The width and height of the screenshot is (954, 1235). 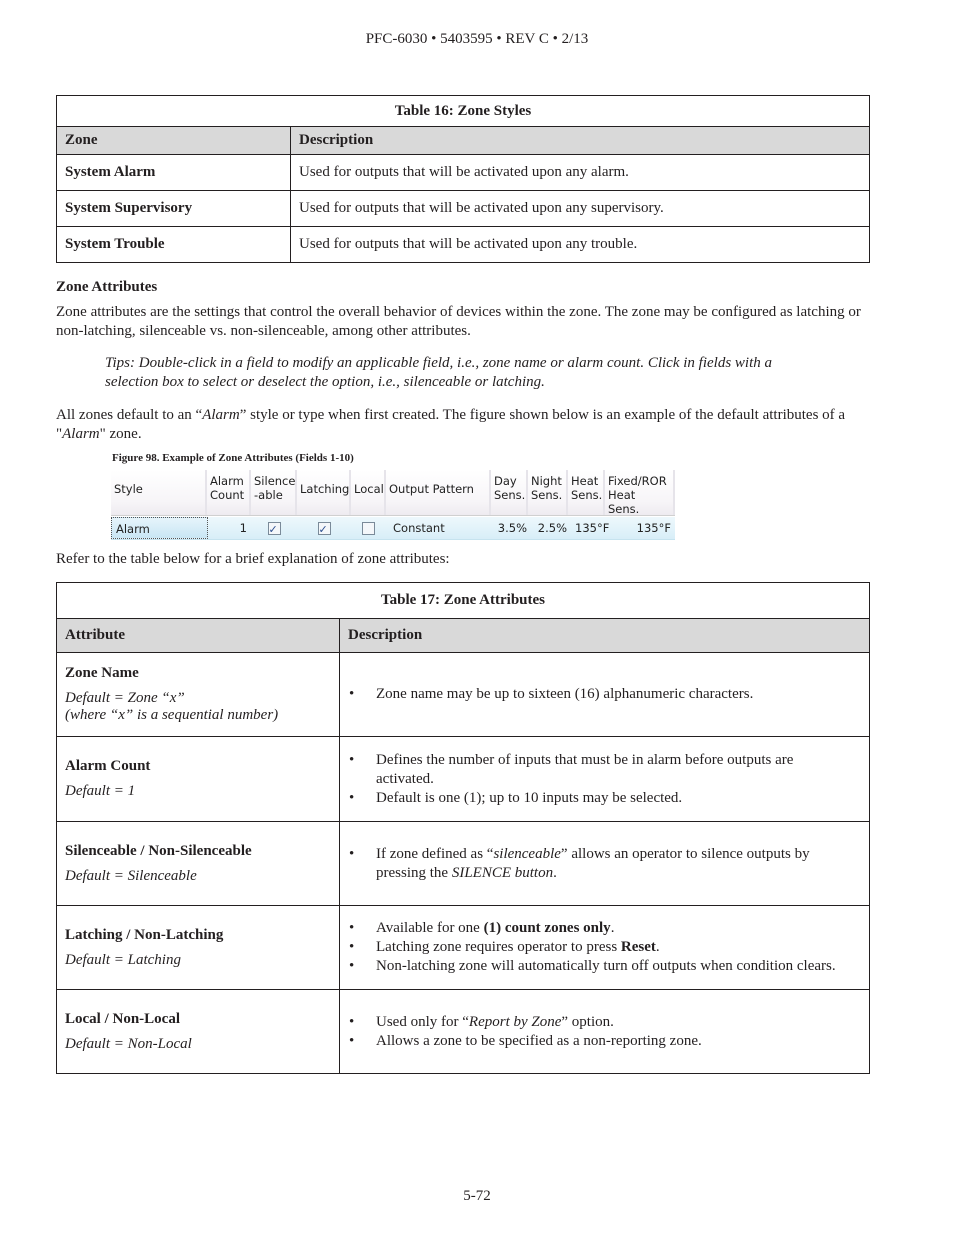 What do you see at coordinates (591, 528) in the screenshot?
I see `heat-sens-cell: 135°F` at bounding box center [591, 528].